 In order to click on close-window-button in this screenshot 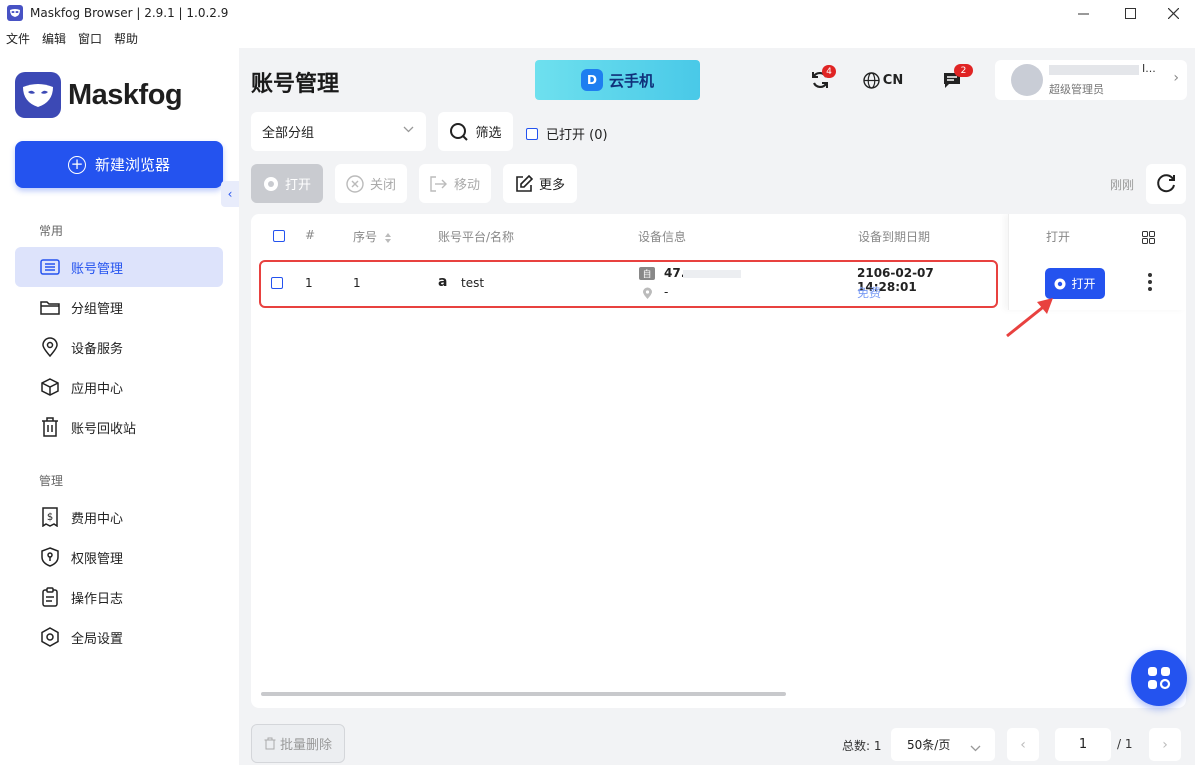, I will do `click(1172, 13)`.